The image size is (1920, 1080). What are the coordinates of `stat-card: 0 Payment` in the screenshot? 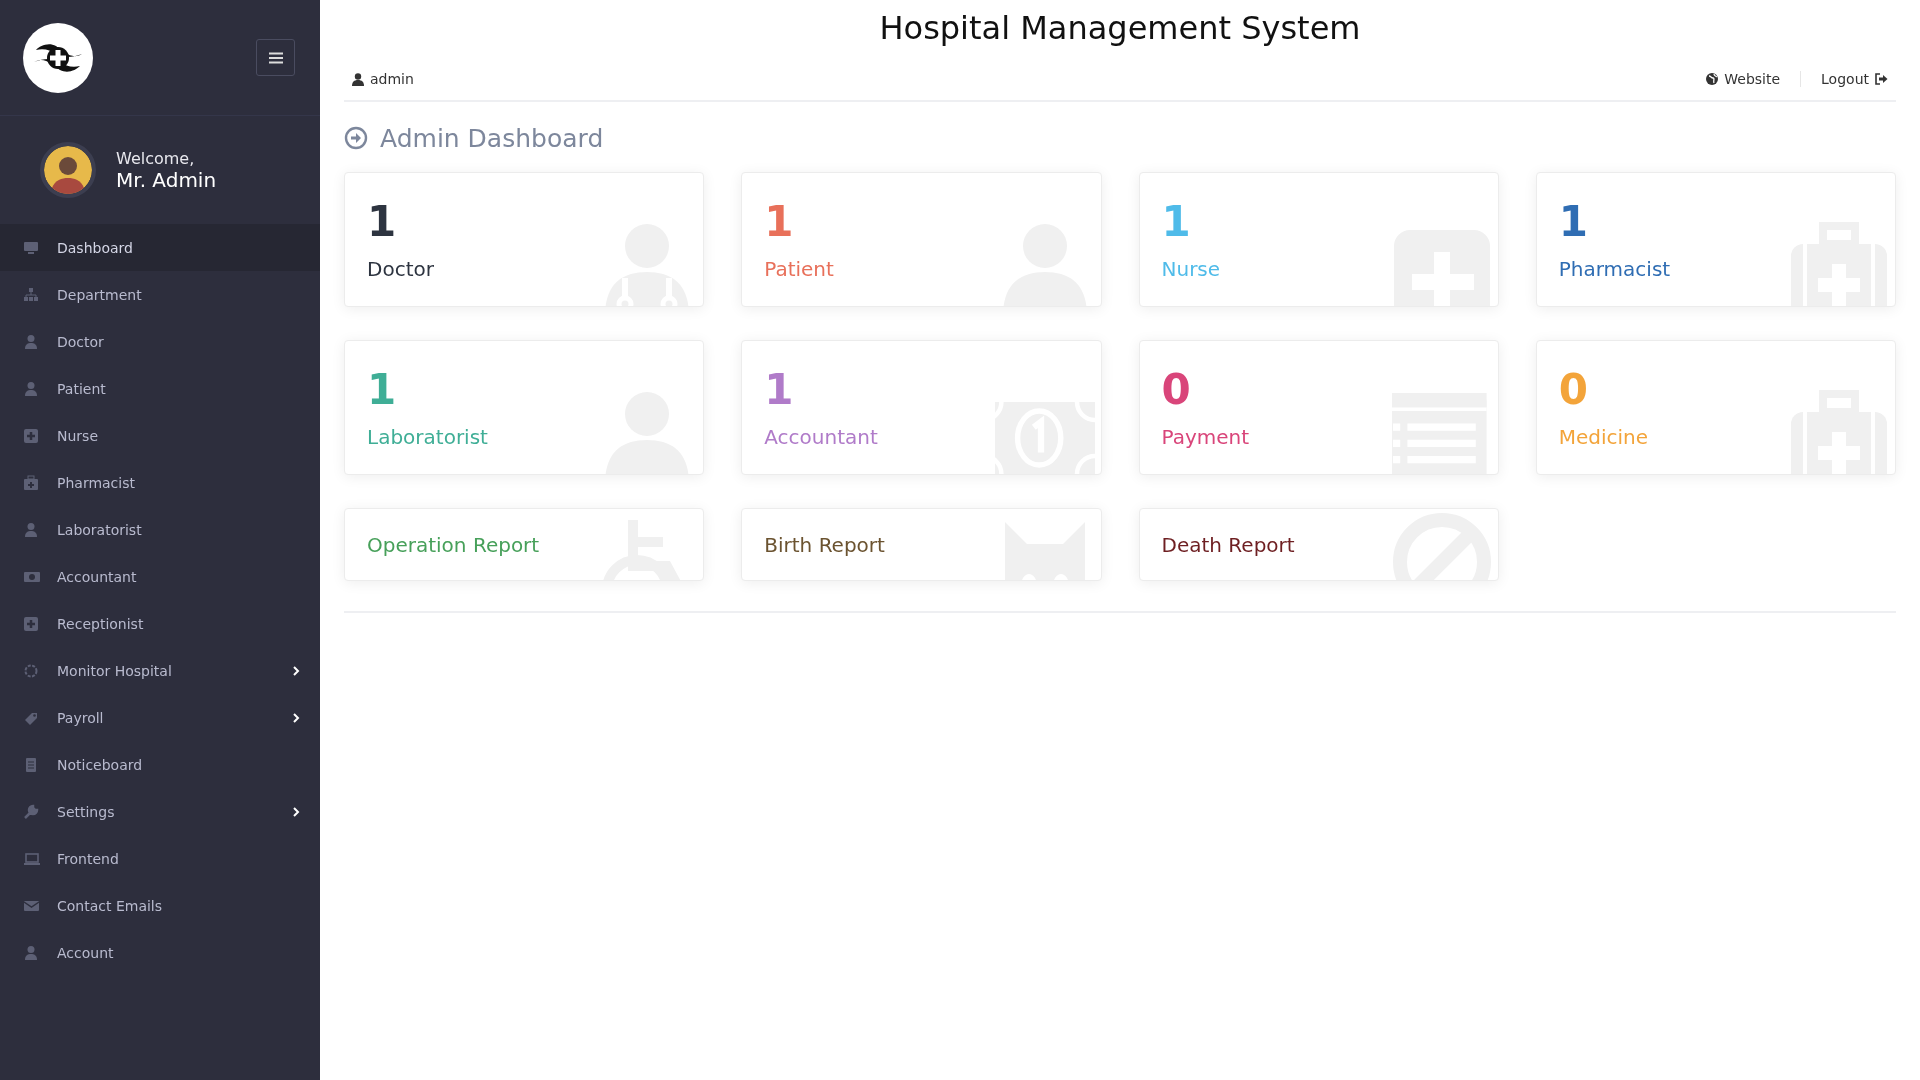 It's located at (1318, 407).